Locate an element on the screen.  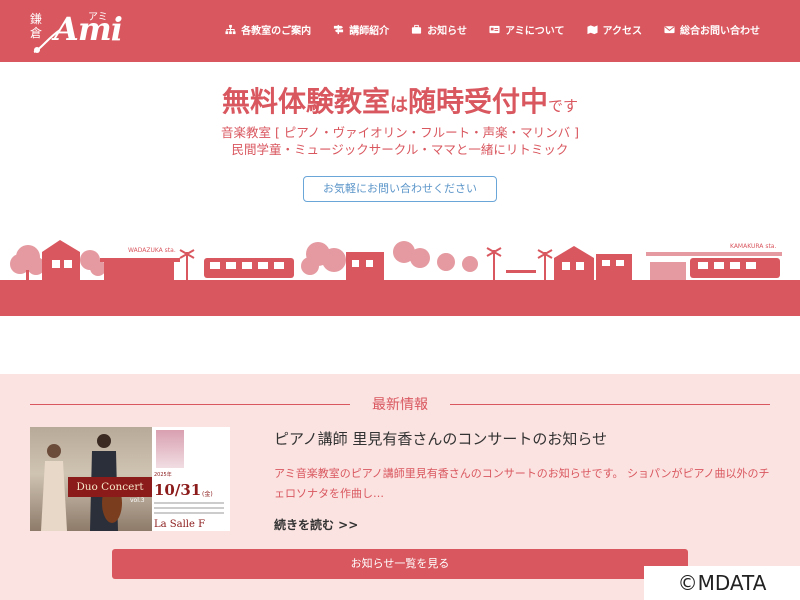
nav-label: 総合お問い合わせ is located at coordinates (720, 31).